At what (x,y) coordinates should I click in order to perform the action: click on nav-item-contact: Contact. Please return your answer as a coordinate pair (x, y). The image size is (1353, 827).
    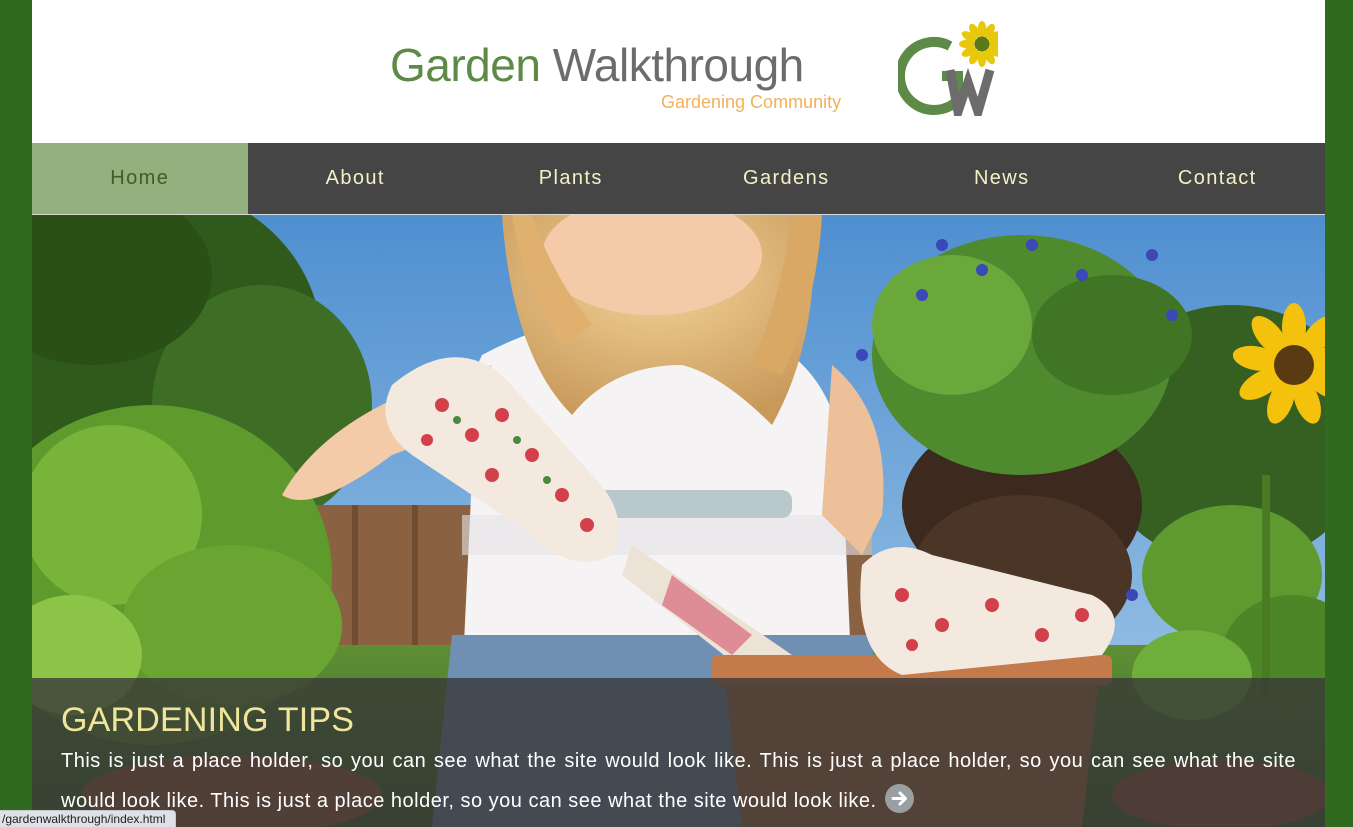
    Looking at the image, I should click on (1218, 178).